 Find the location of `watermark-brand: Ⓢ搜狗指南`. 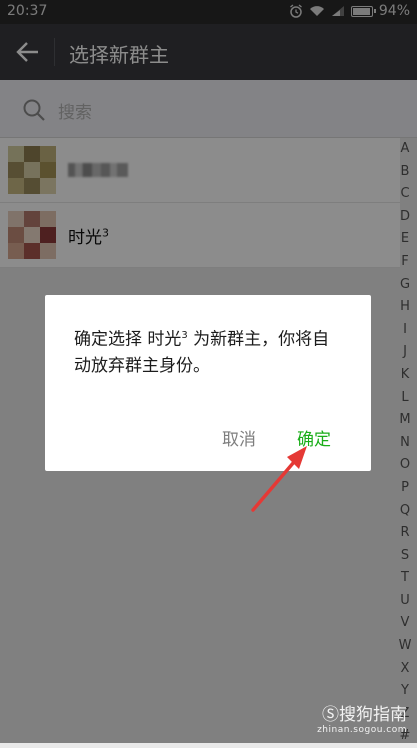

watermark-brand: Ⓢ搜狗指南 is located at coordinates (364, 715).